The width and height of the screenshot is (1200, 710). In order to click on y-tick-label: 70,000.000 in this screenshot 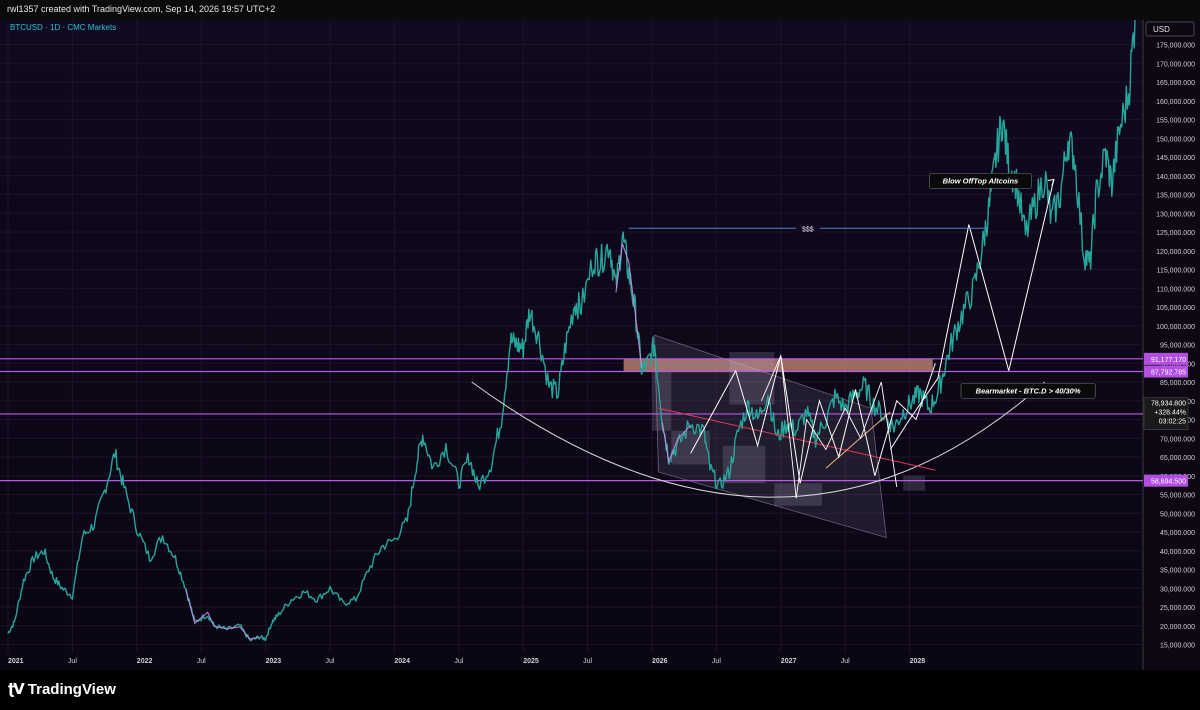, I will do `click(1177, 439)`.